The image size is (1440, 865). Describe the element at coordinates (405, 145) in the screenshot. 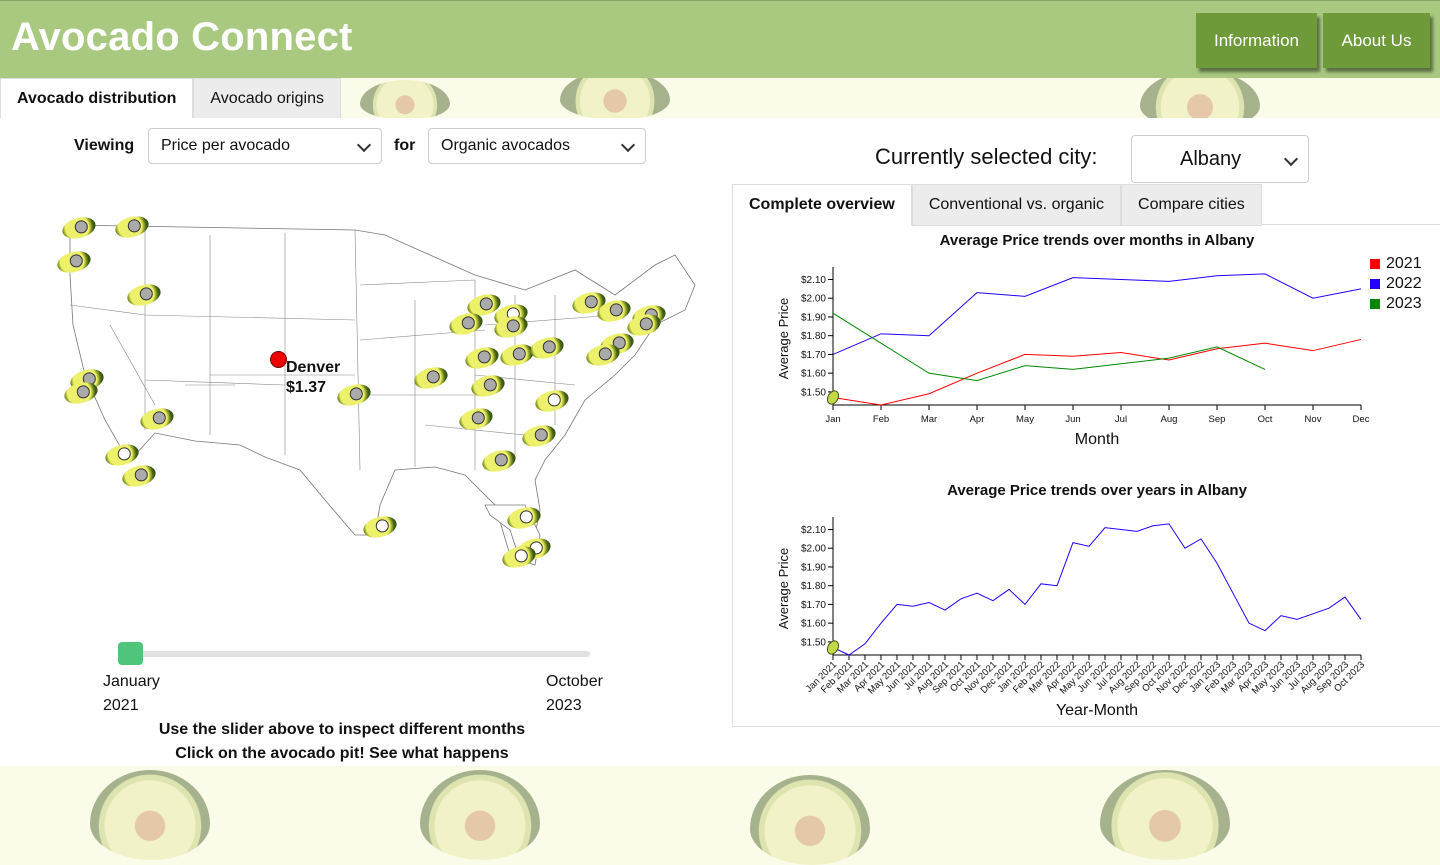

I see `for-label: for` at that location.